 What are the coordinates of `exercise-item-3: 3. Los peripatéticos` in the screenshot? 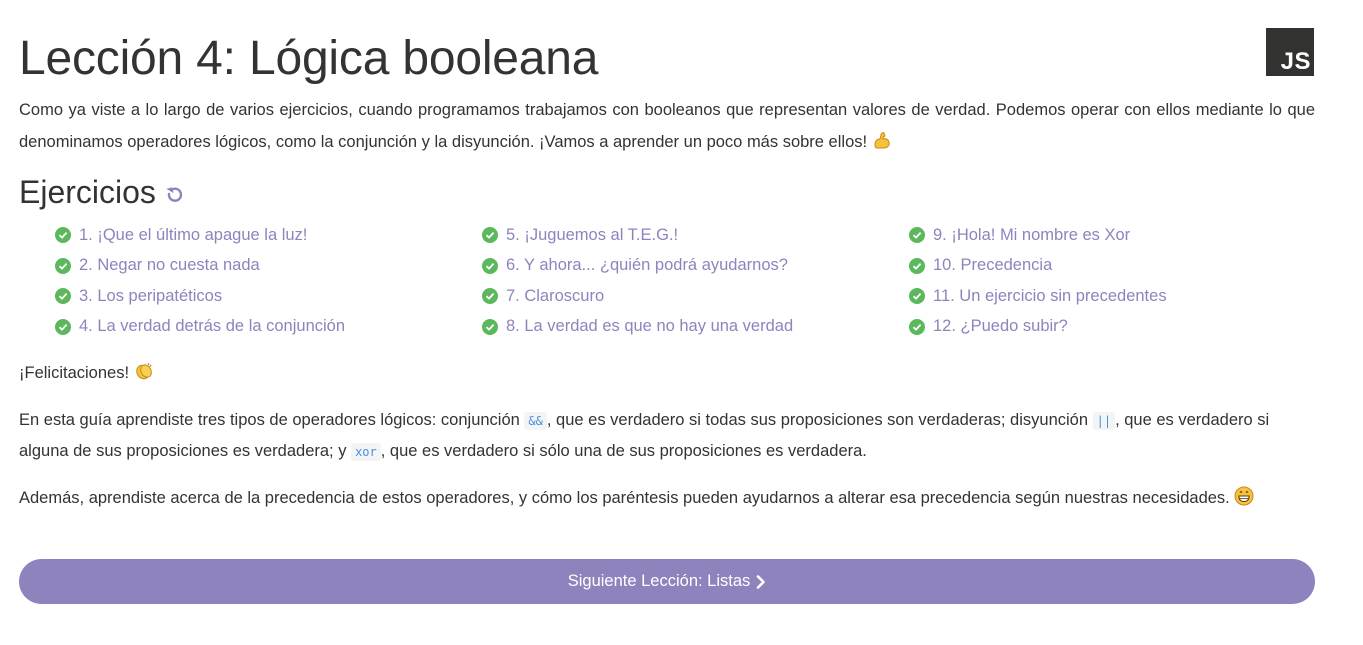 It's located at (268, 296).